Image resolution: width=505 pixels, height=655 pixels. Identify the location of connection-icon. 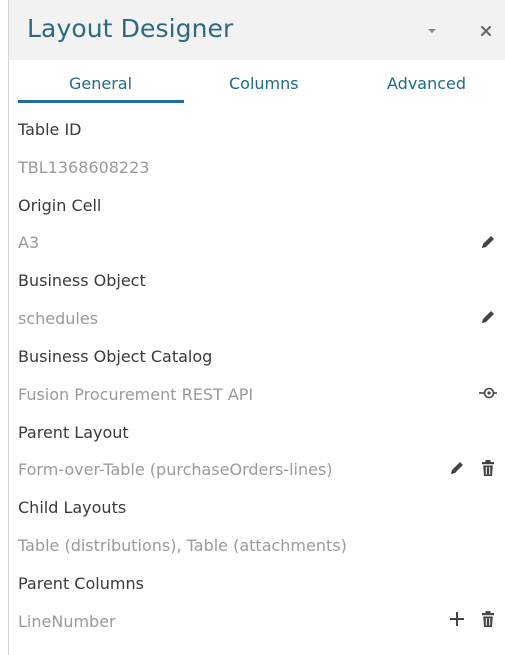
(488, 393).